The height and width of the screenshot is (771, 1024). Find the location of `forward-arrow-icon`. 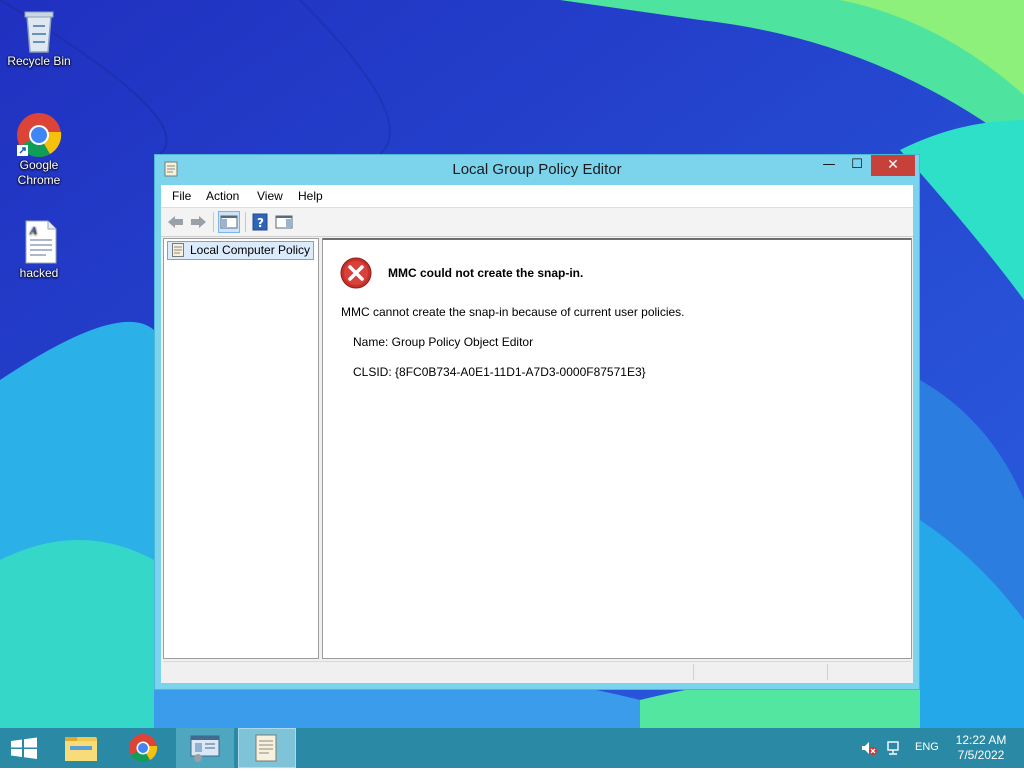

forward-arrow-icon is located at coordinates (198, 222).